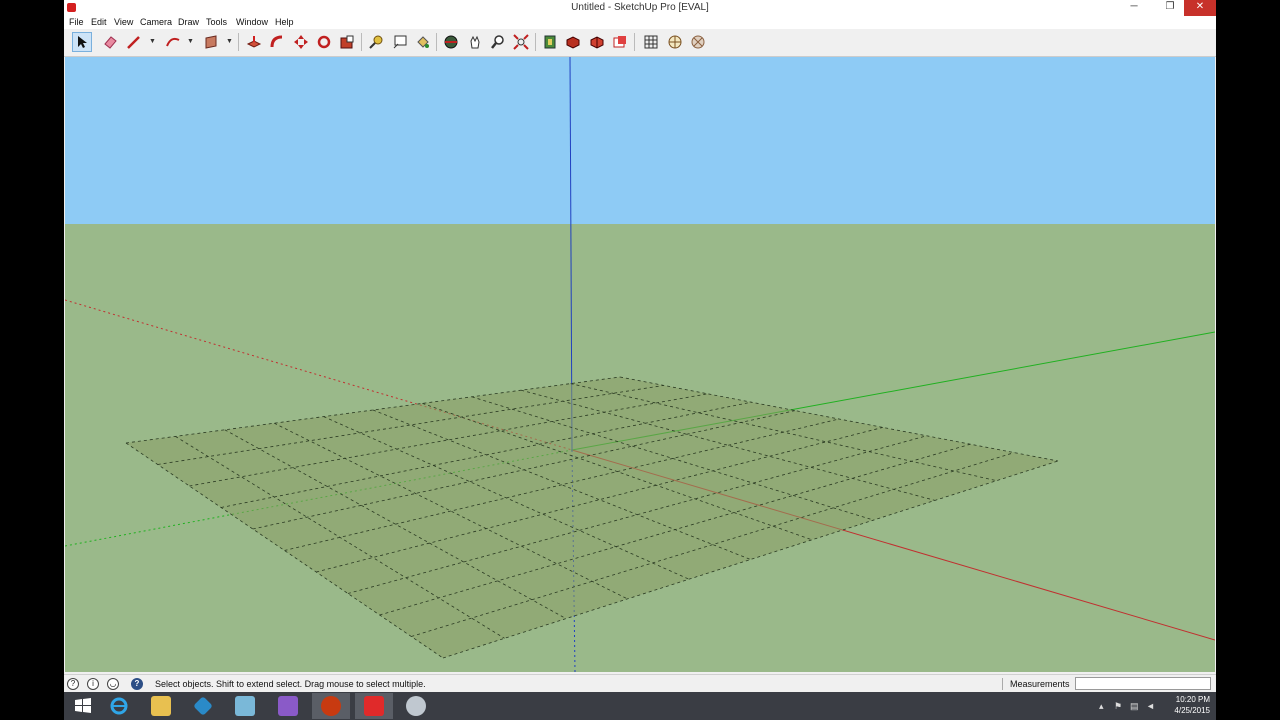 The height and width of the screenshot is (720, 1280). I want to click on clock-time: 10:20 PM, so click(1192, 699).